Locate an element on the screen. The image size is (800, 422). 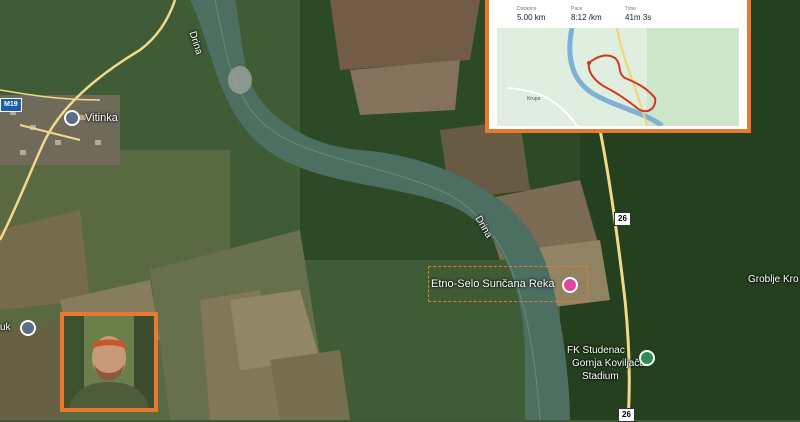
stat-time-label: Time is located at coordinates (630, 9).